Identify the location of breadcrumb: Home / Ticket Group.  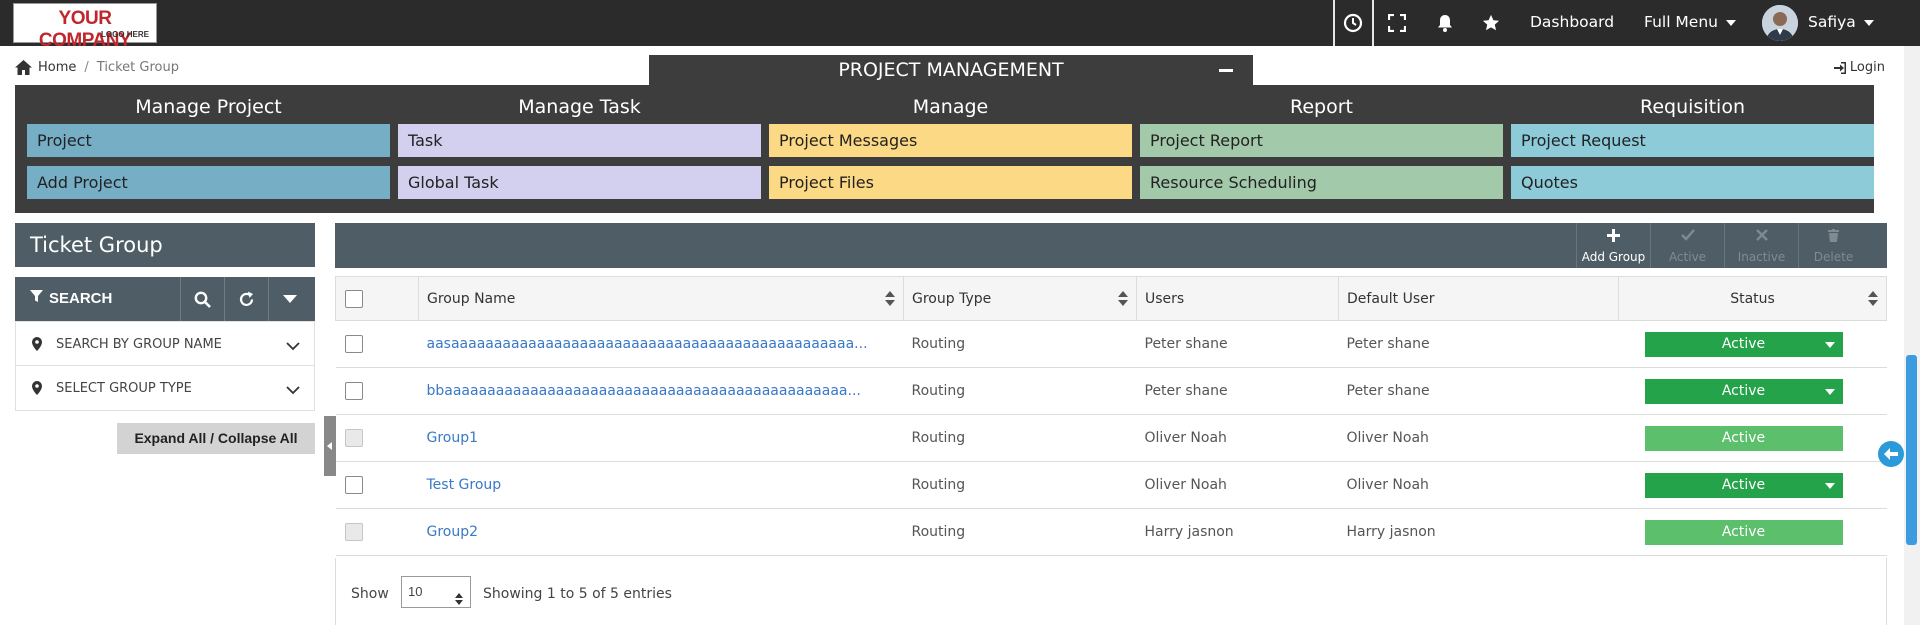
(97, 67).